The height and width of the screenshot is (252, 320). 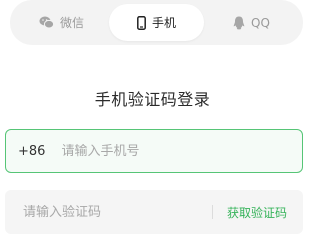 What do you see at coordinates (181, 151) in the screenshot?
I see `phone-input` at bounding box center [181, 151].